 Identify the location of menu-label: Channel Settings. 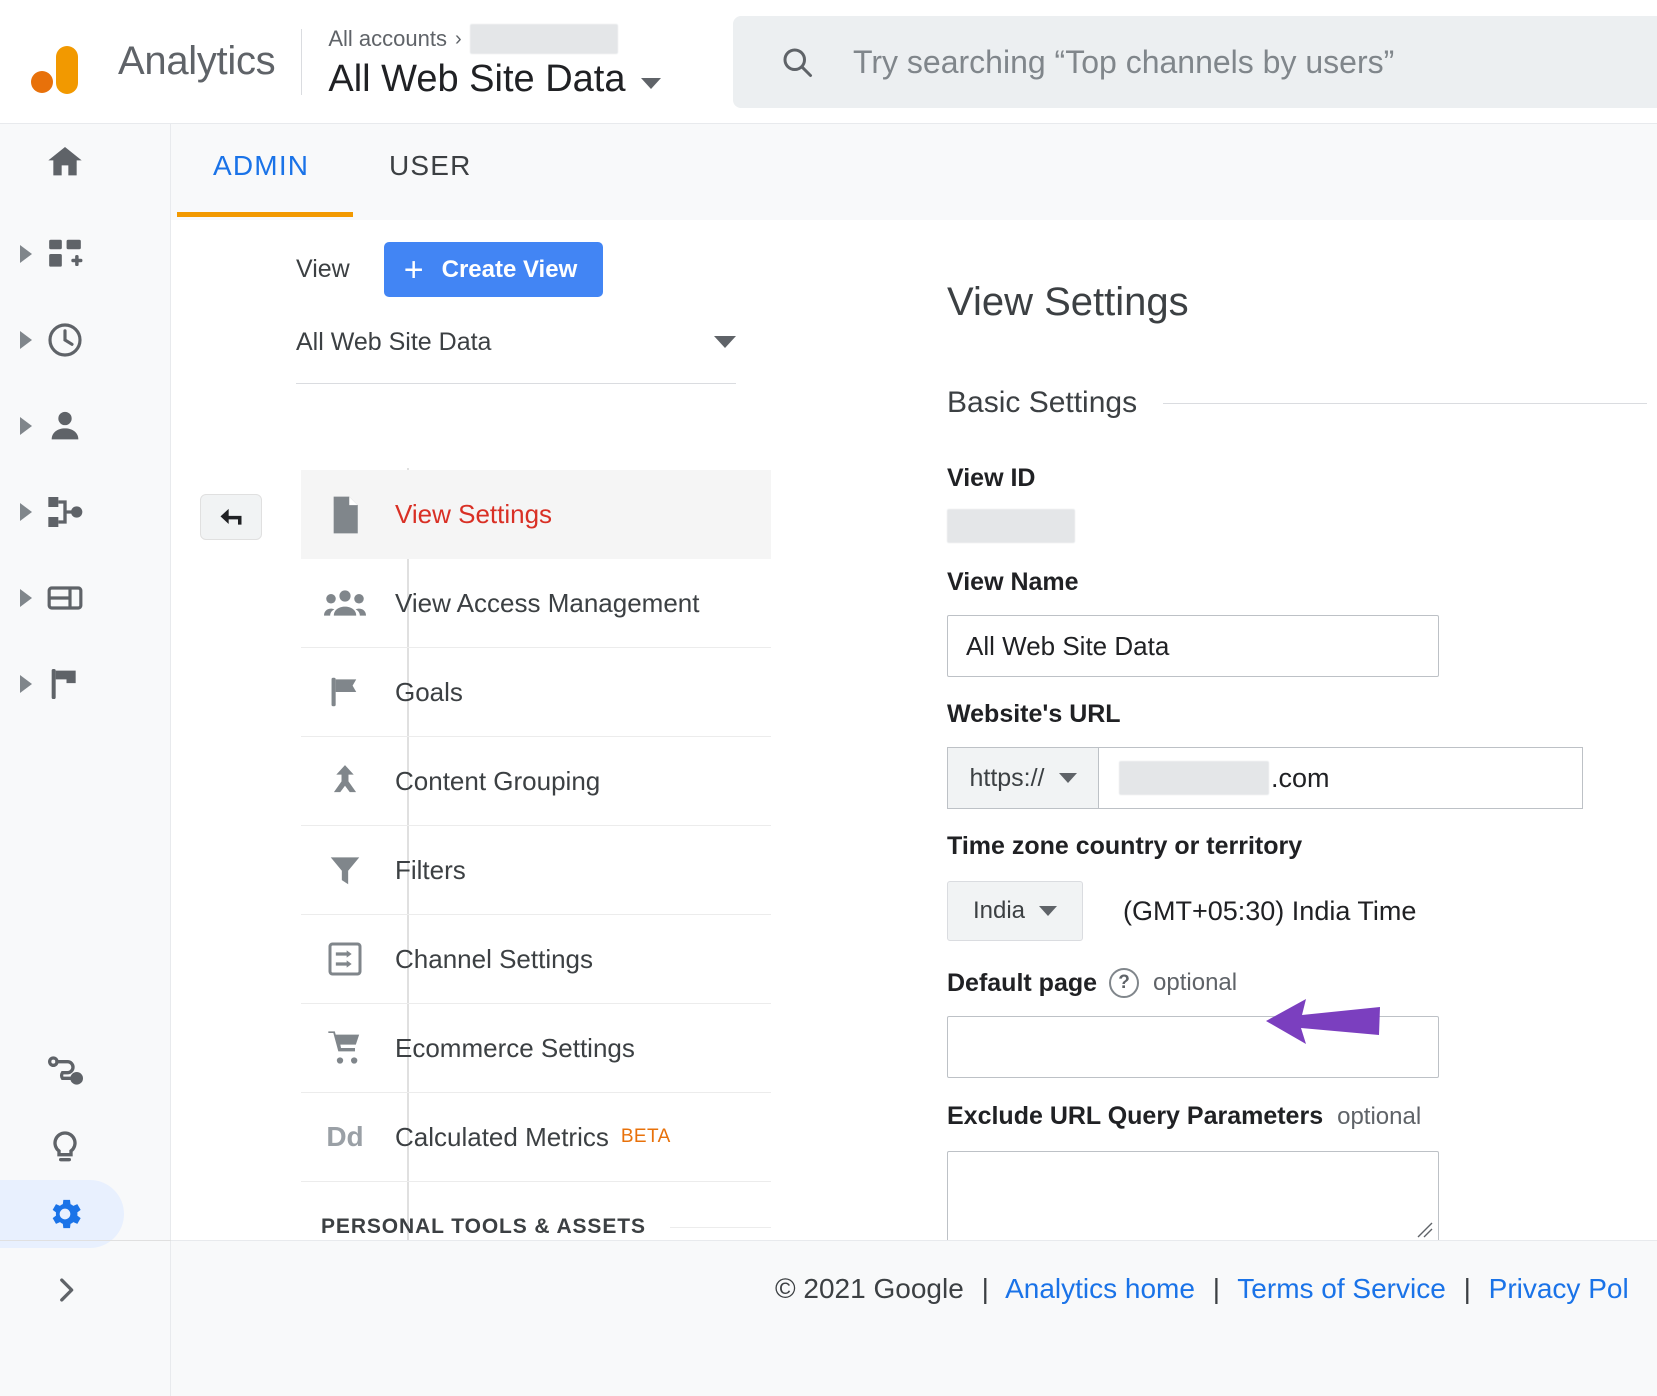
(494, 958).